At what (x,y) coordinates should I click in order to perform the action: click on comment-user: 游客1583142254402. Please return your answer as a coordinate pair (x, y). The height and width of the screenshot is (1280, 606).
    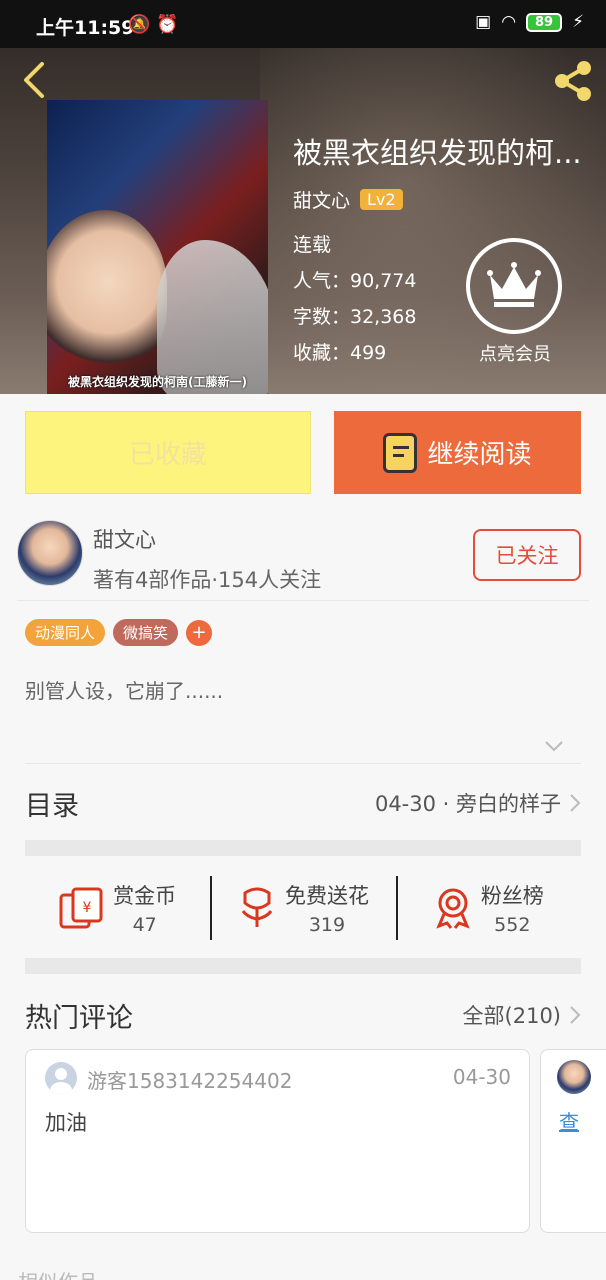
    Looking at the image, I should click on (190, 1081).